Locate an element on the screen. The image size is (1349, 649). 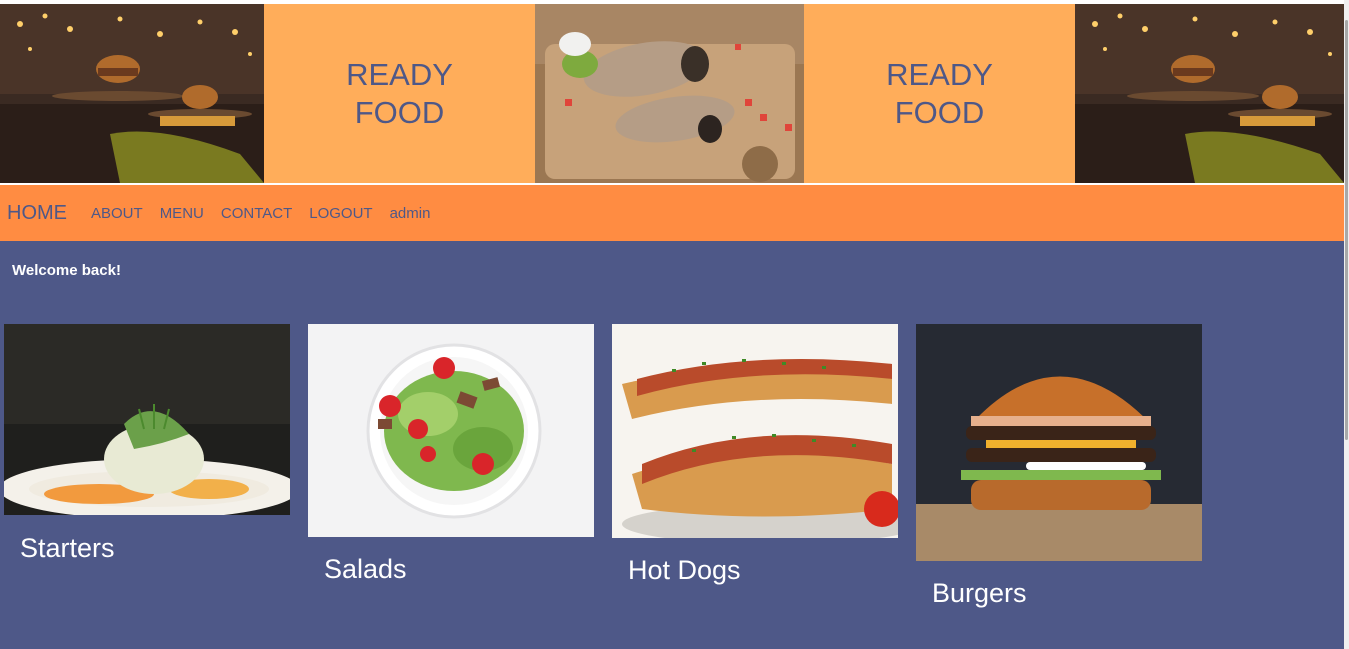
category-card-hotdogs: Hot Dogs is located at coordinates (755, 455).